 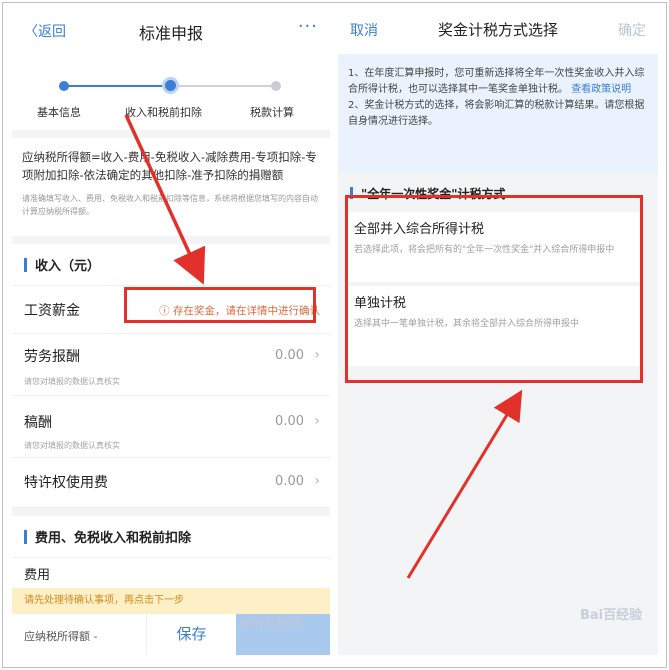 I want to click on annotation-box-warning, so click(x=220, y=305).